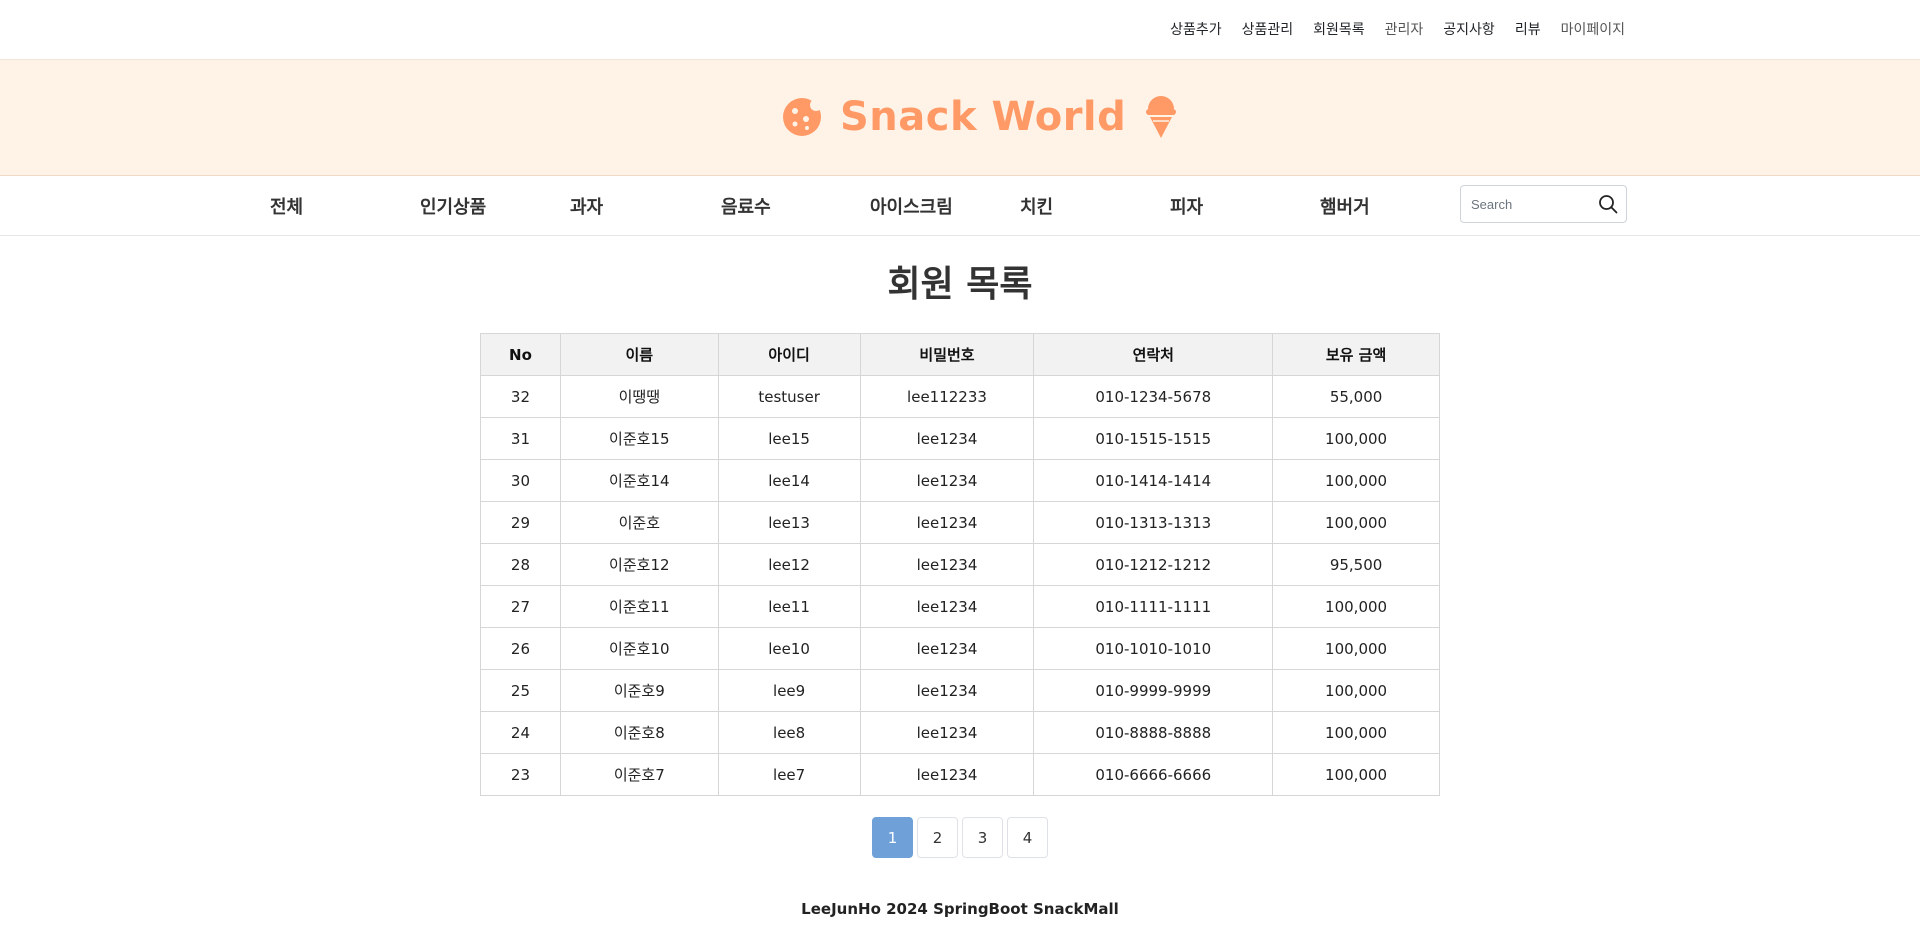 The image size is (1920, 952). What do you see at coordinates (639, 690) in the screenshot?
I see `cell-name: 이준호9` at bounding box center [639, 690].